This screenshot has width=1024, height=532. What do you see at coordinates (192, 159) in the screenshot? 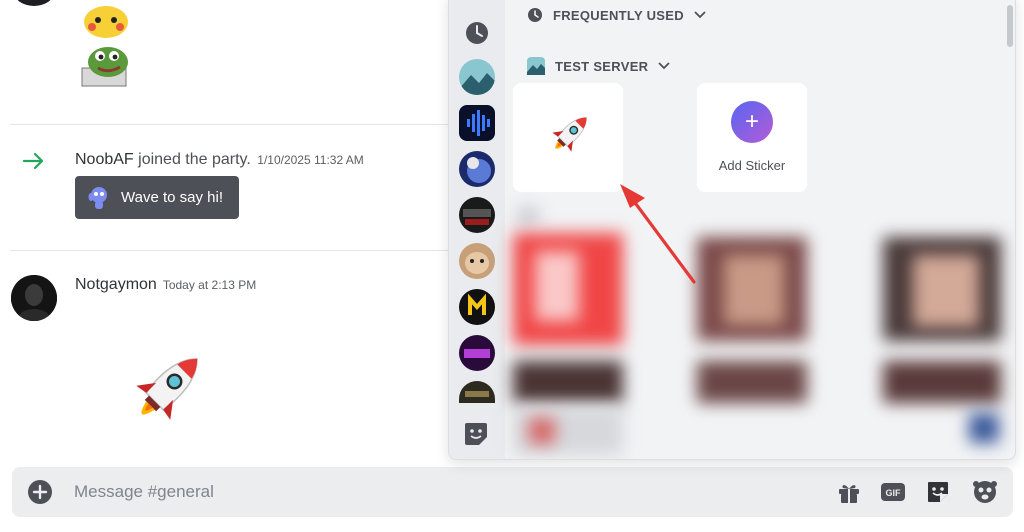
I see `join-action-text: joined the party.` at bounding box center [192, 159].